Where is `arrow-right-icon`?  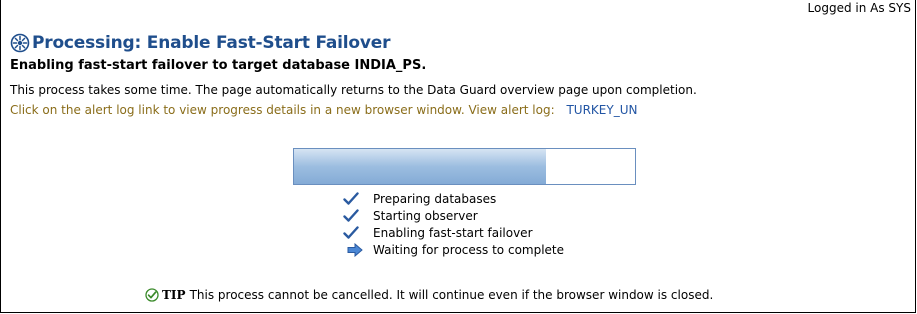 arrow-right-icon is located at coordinates (355, 249).